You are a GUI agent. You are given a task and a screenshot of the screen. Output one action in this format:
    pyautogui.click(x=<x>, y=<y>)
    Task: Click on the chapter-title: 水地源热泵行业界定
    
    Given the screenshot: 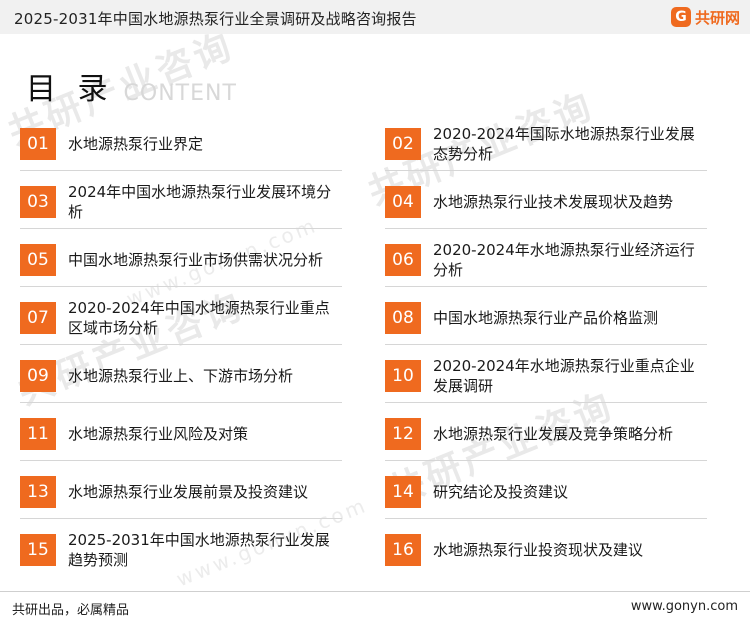 What is the action you would take?
    pyautogui.click(x=136, y=144)
    